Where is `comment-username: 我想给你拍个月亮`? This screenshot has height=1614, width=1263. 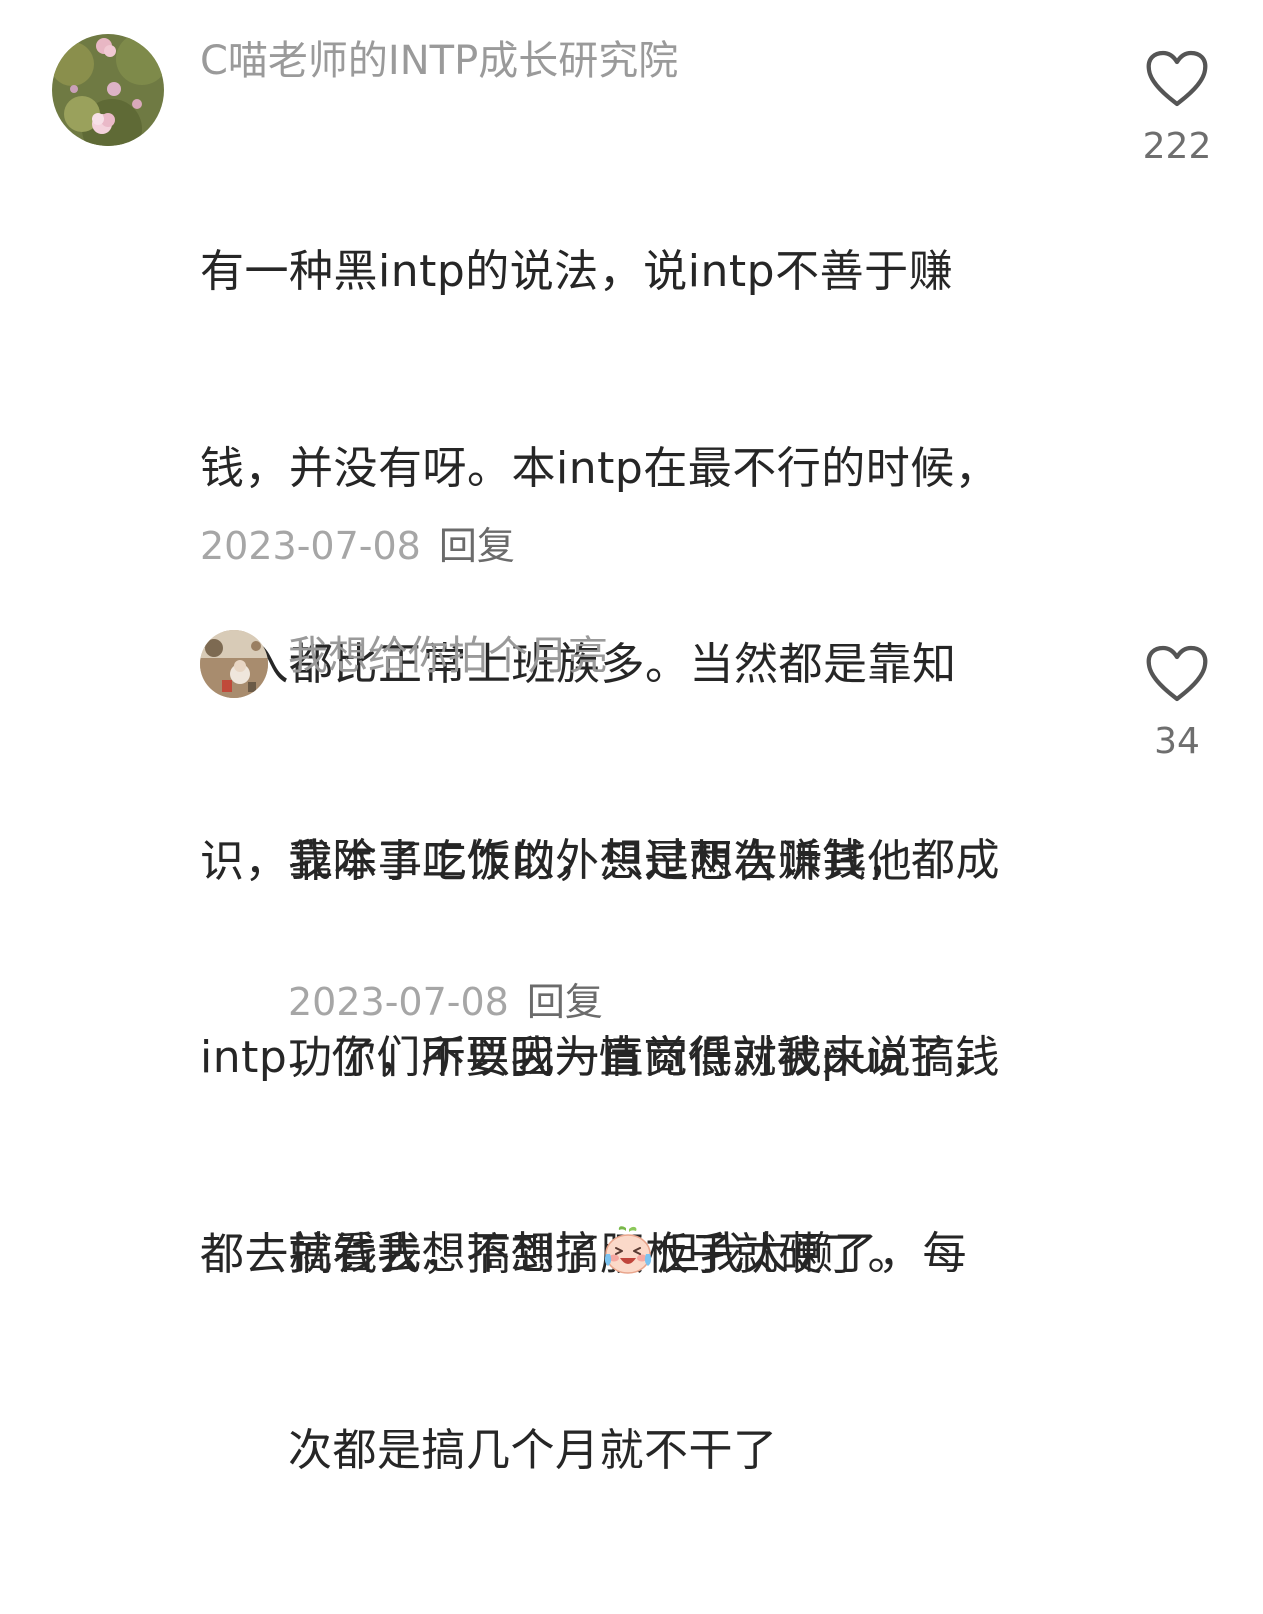
comment-username: 我想给你拍个月亮 is located at coordinates (448, 656).